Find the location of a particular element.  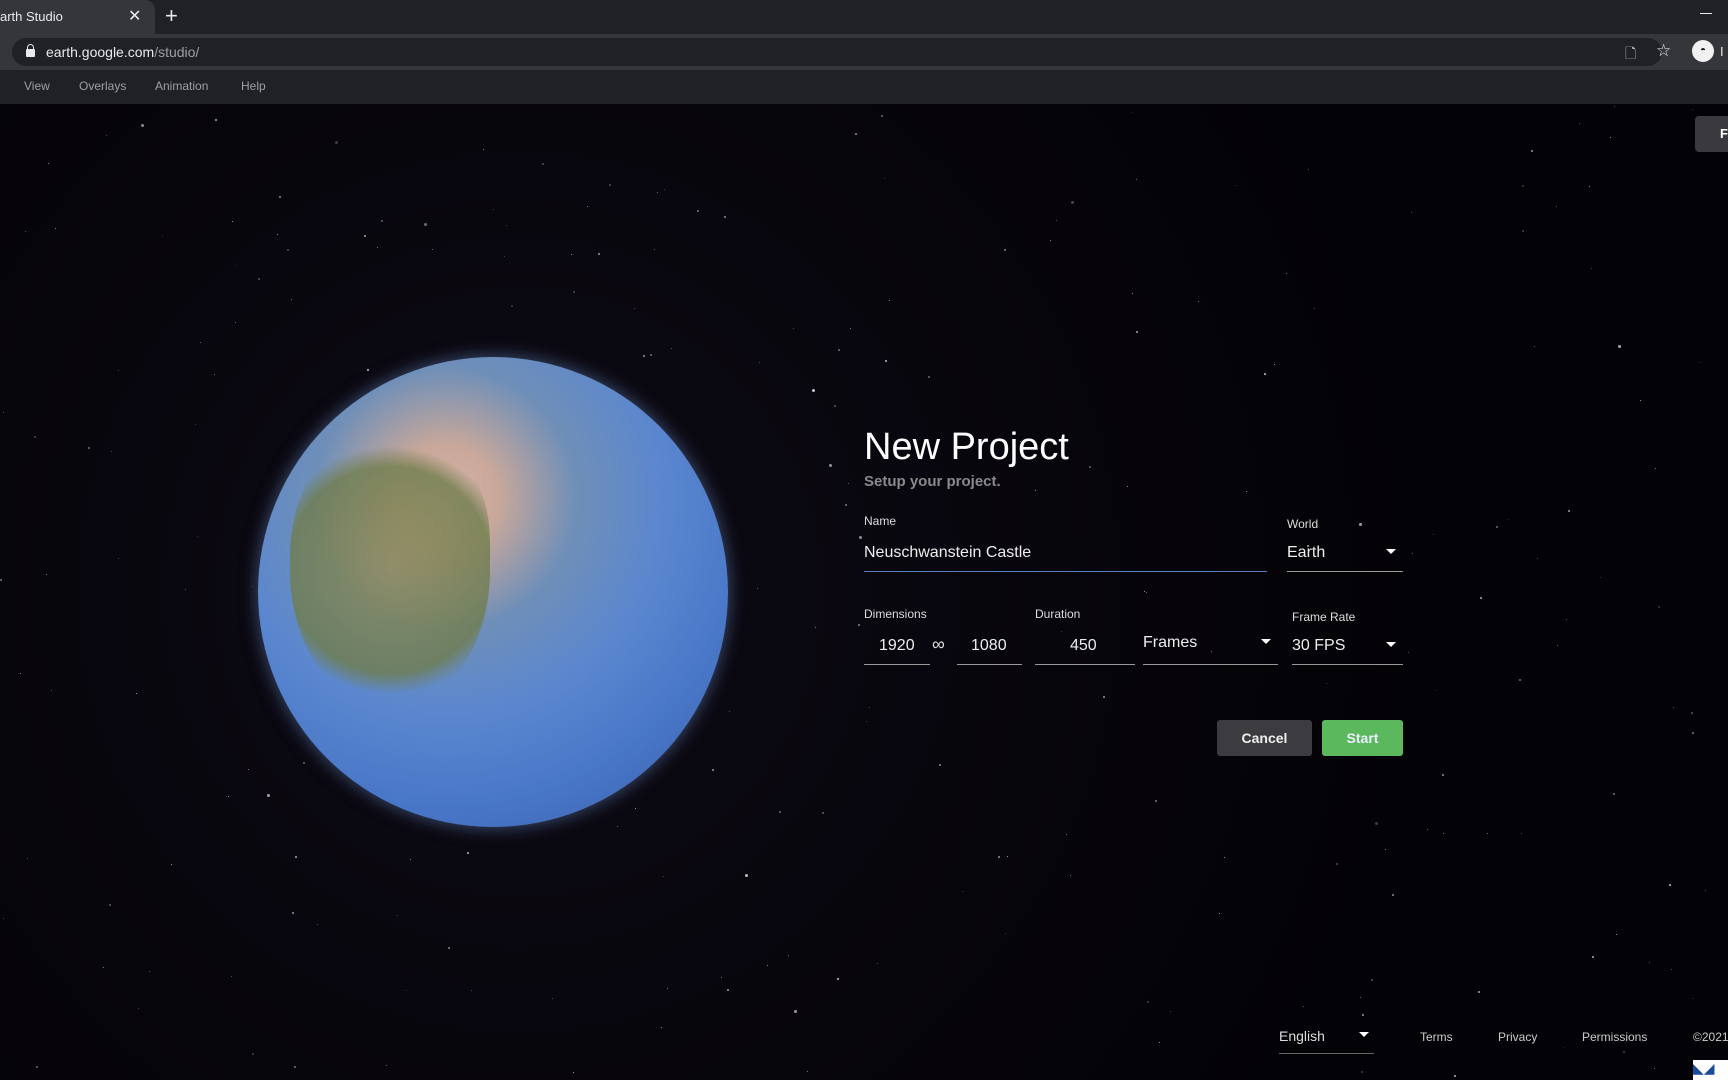

minimize-icon is located at coordinates (1706, 13).